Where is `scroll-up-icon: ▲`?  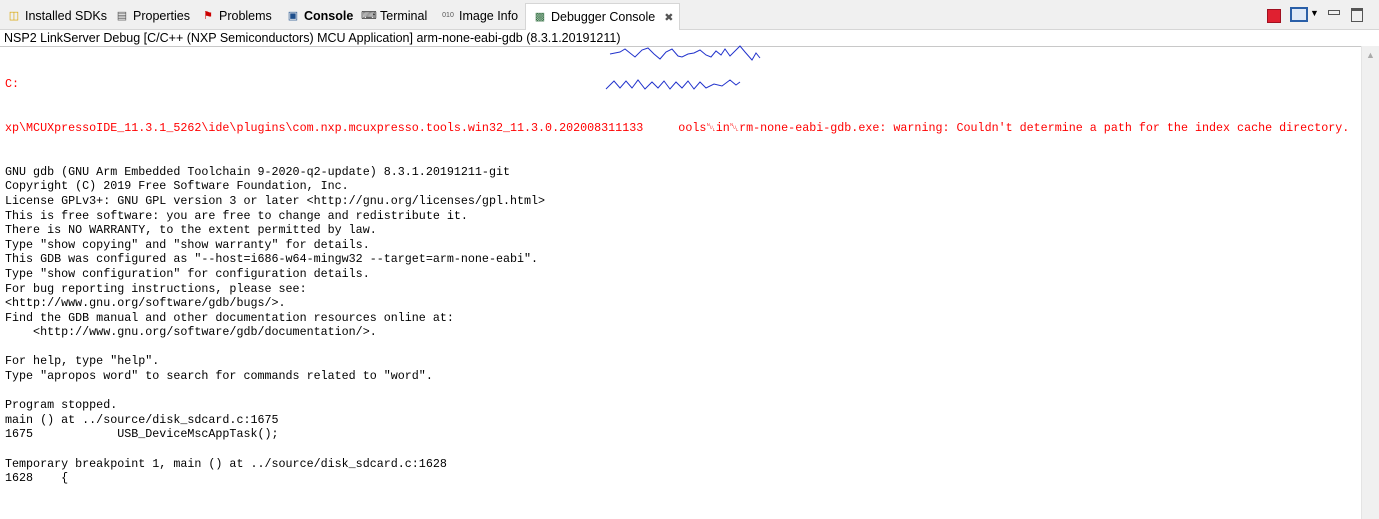
scroll-up-icon: ▲ is located at coordinates (1370, 55).